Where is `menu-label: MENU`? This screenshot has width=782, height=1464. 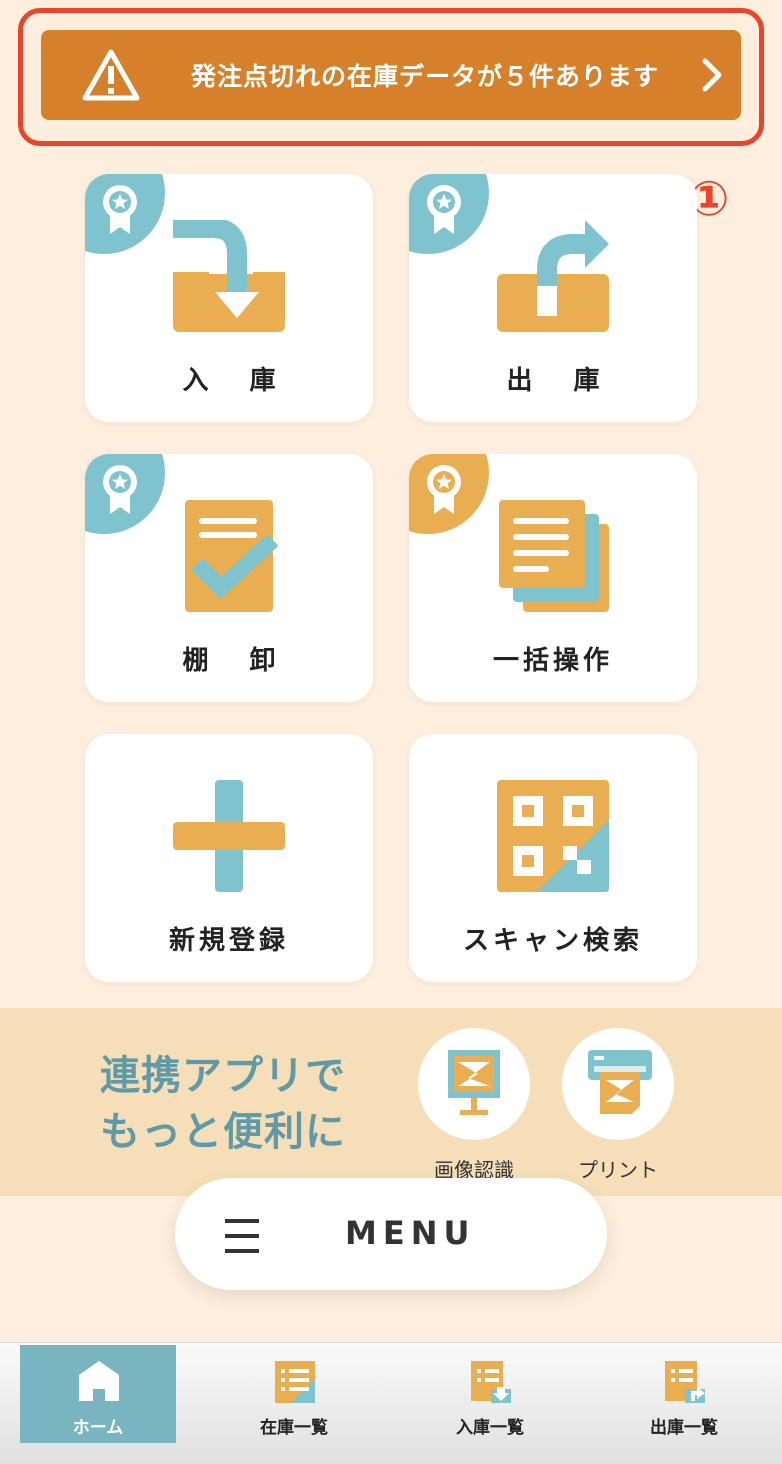 menu-label: MENU is located at coordinates (410, 1233).